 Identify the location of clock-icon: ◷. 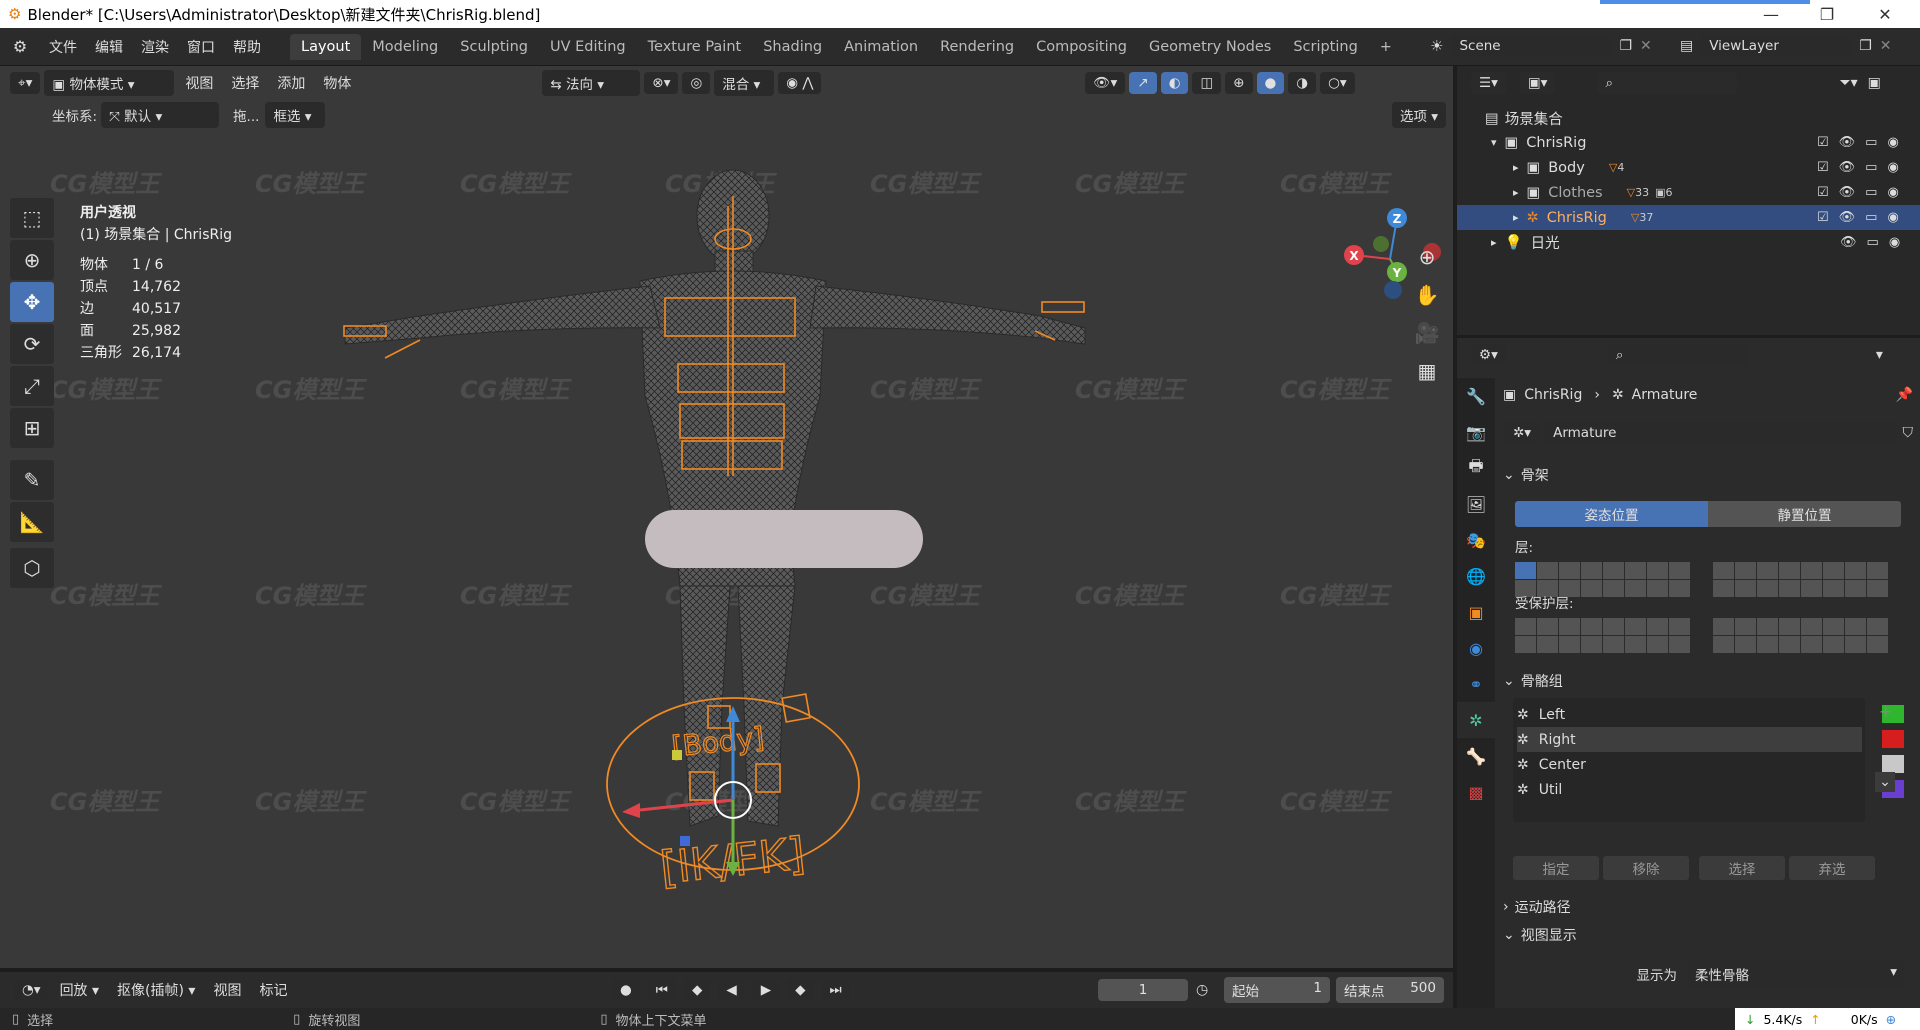
(1202, 990).